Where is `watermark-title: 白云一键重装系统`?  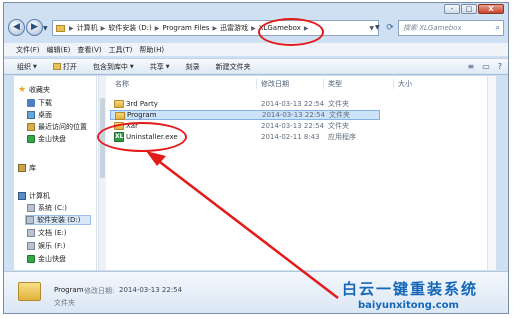 watermark-title: 白云一键重装系统 is located at coordinates (410, 289).